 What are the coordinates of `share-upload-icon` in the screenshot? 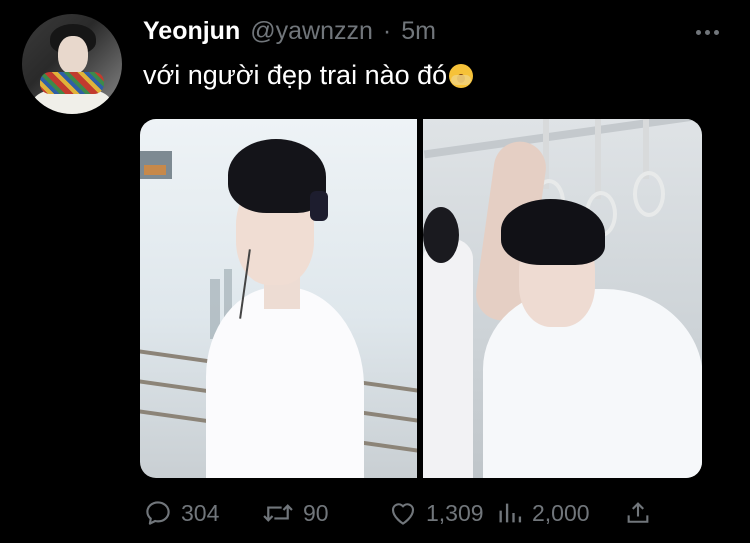 It's located at (638, 512).